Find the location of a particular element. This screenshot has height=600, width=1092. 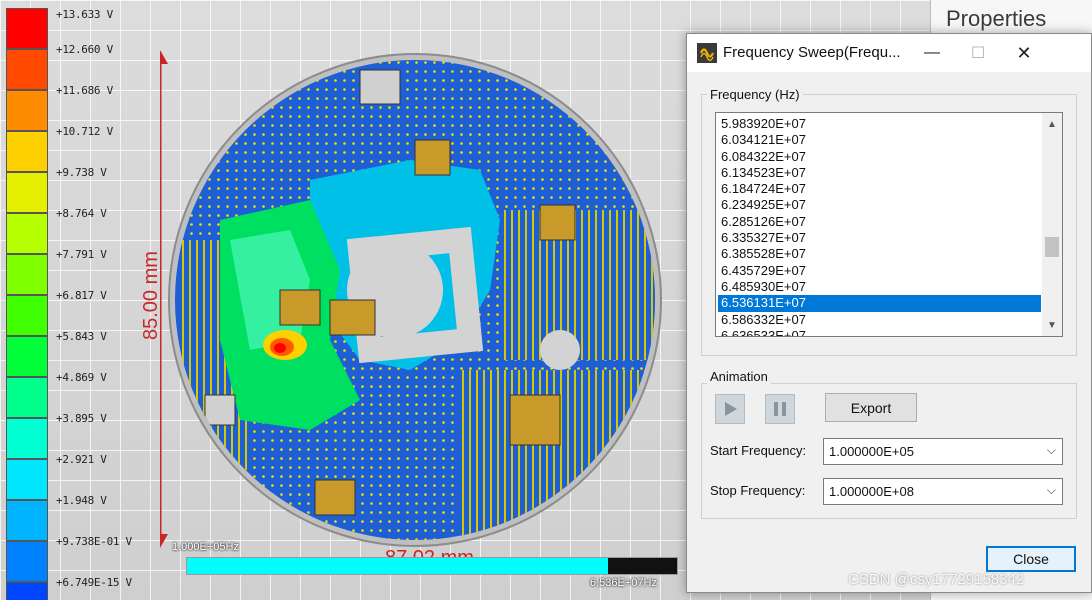

animation-group-label: Animation is located at coordinates (739, 376).